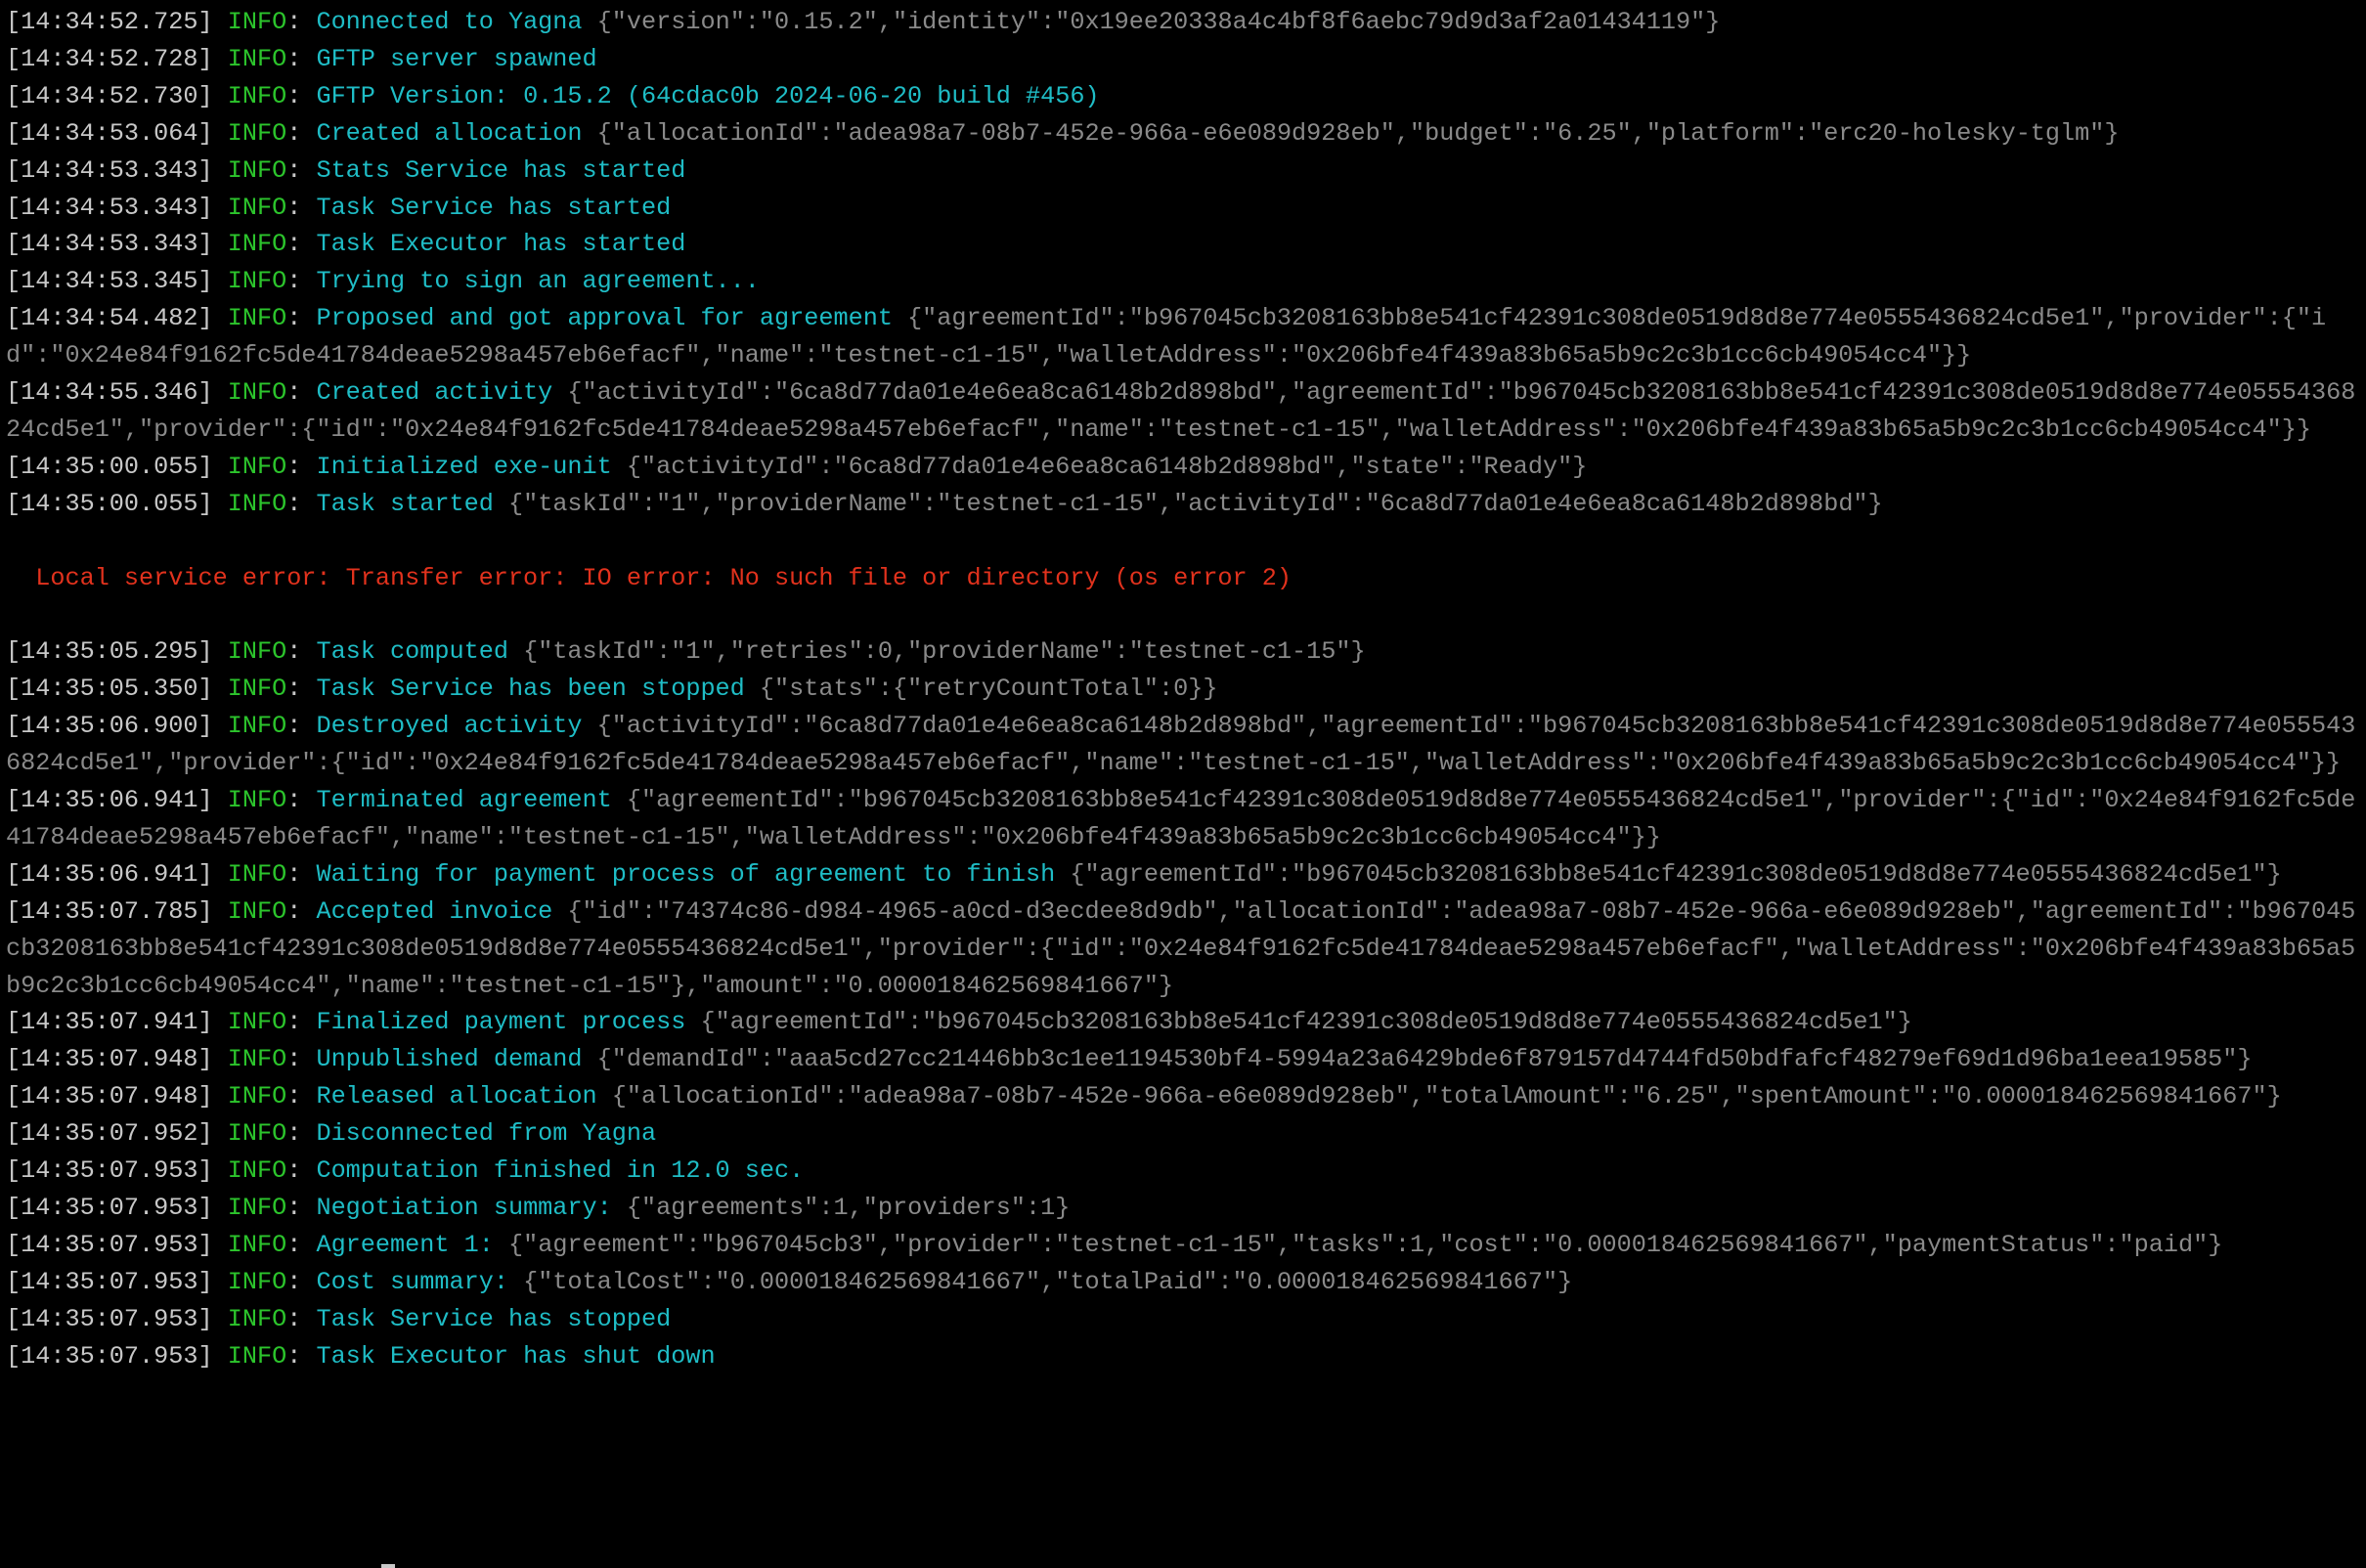 The width and height of the screenshot is (2366, 1568). I want to click on log-message: Disconnected from Yagna, so click(486, 1134).